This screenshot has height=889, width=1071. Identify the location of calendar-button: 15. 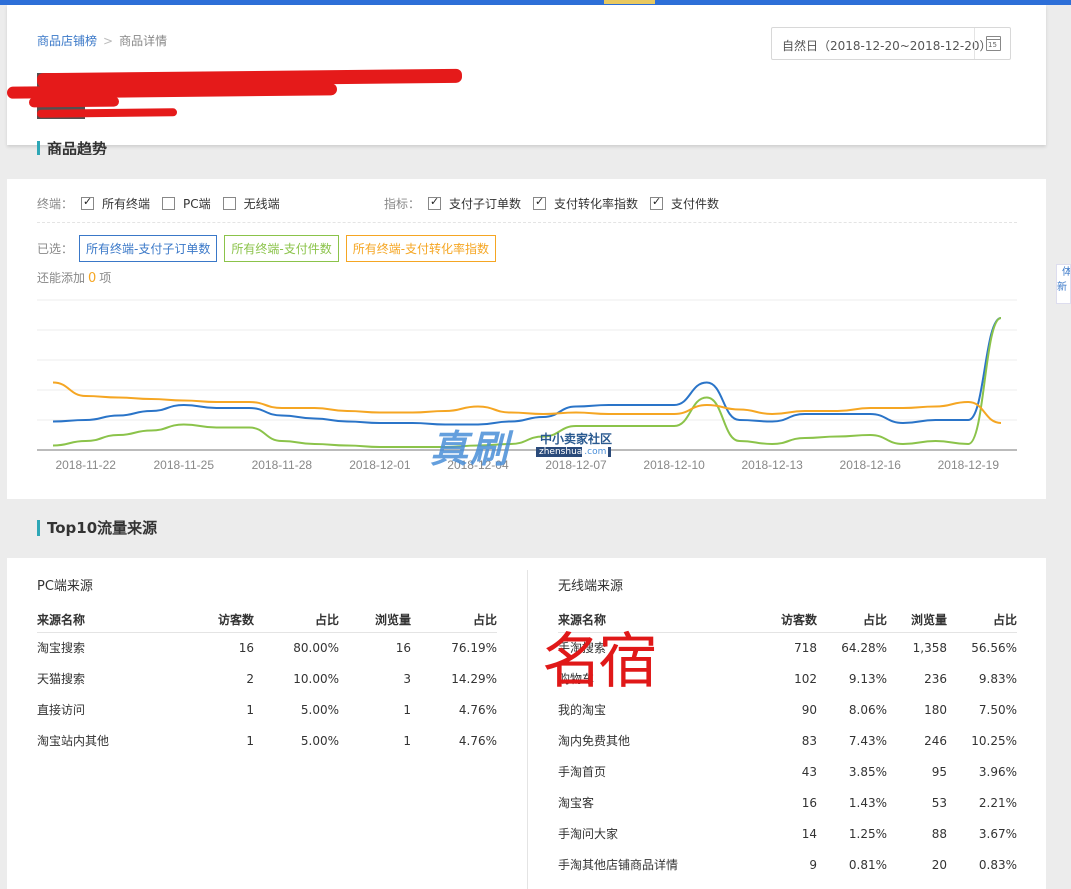
(992, 43).